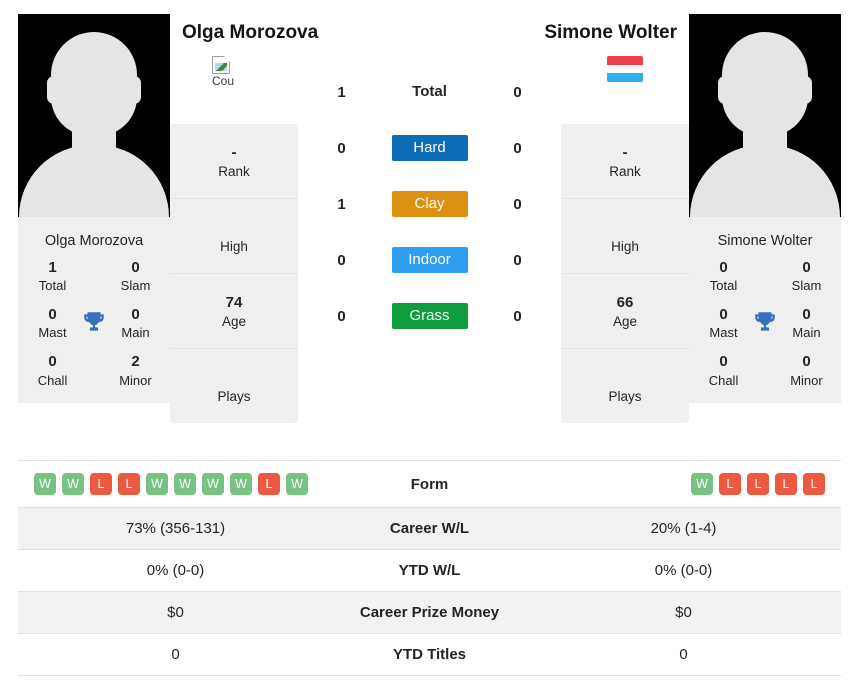  I want to click on h2h-label-grass: Grass, so click(430, 316).